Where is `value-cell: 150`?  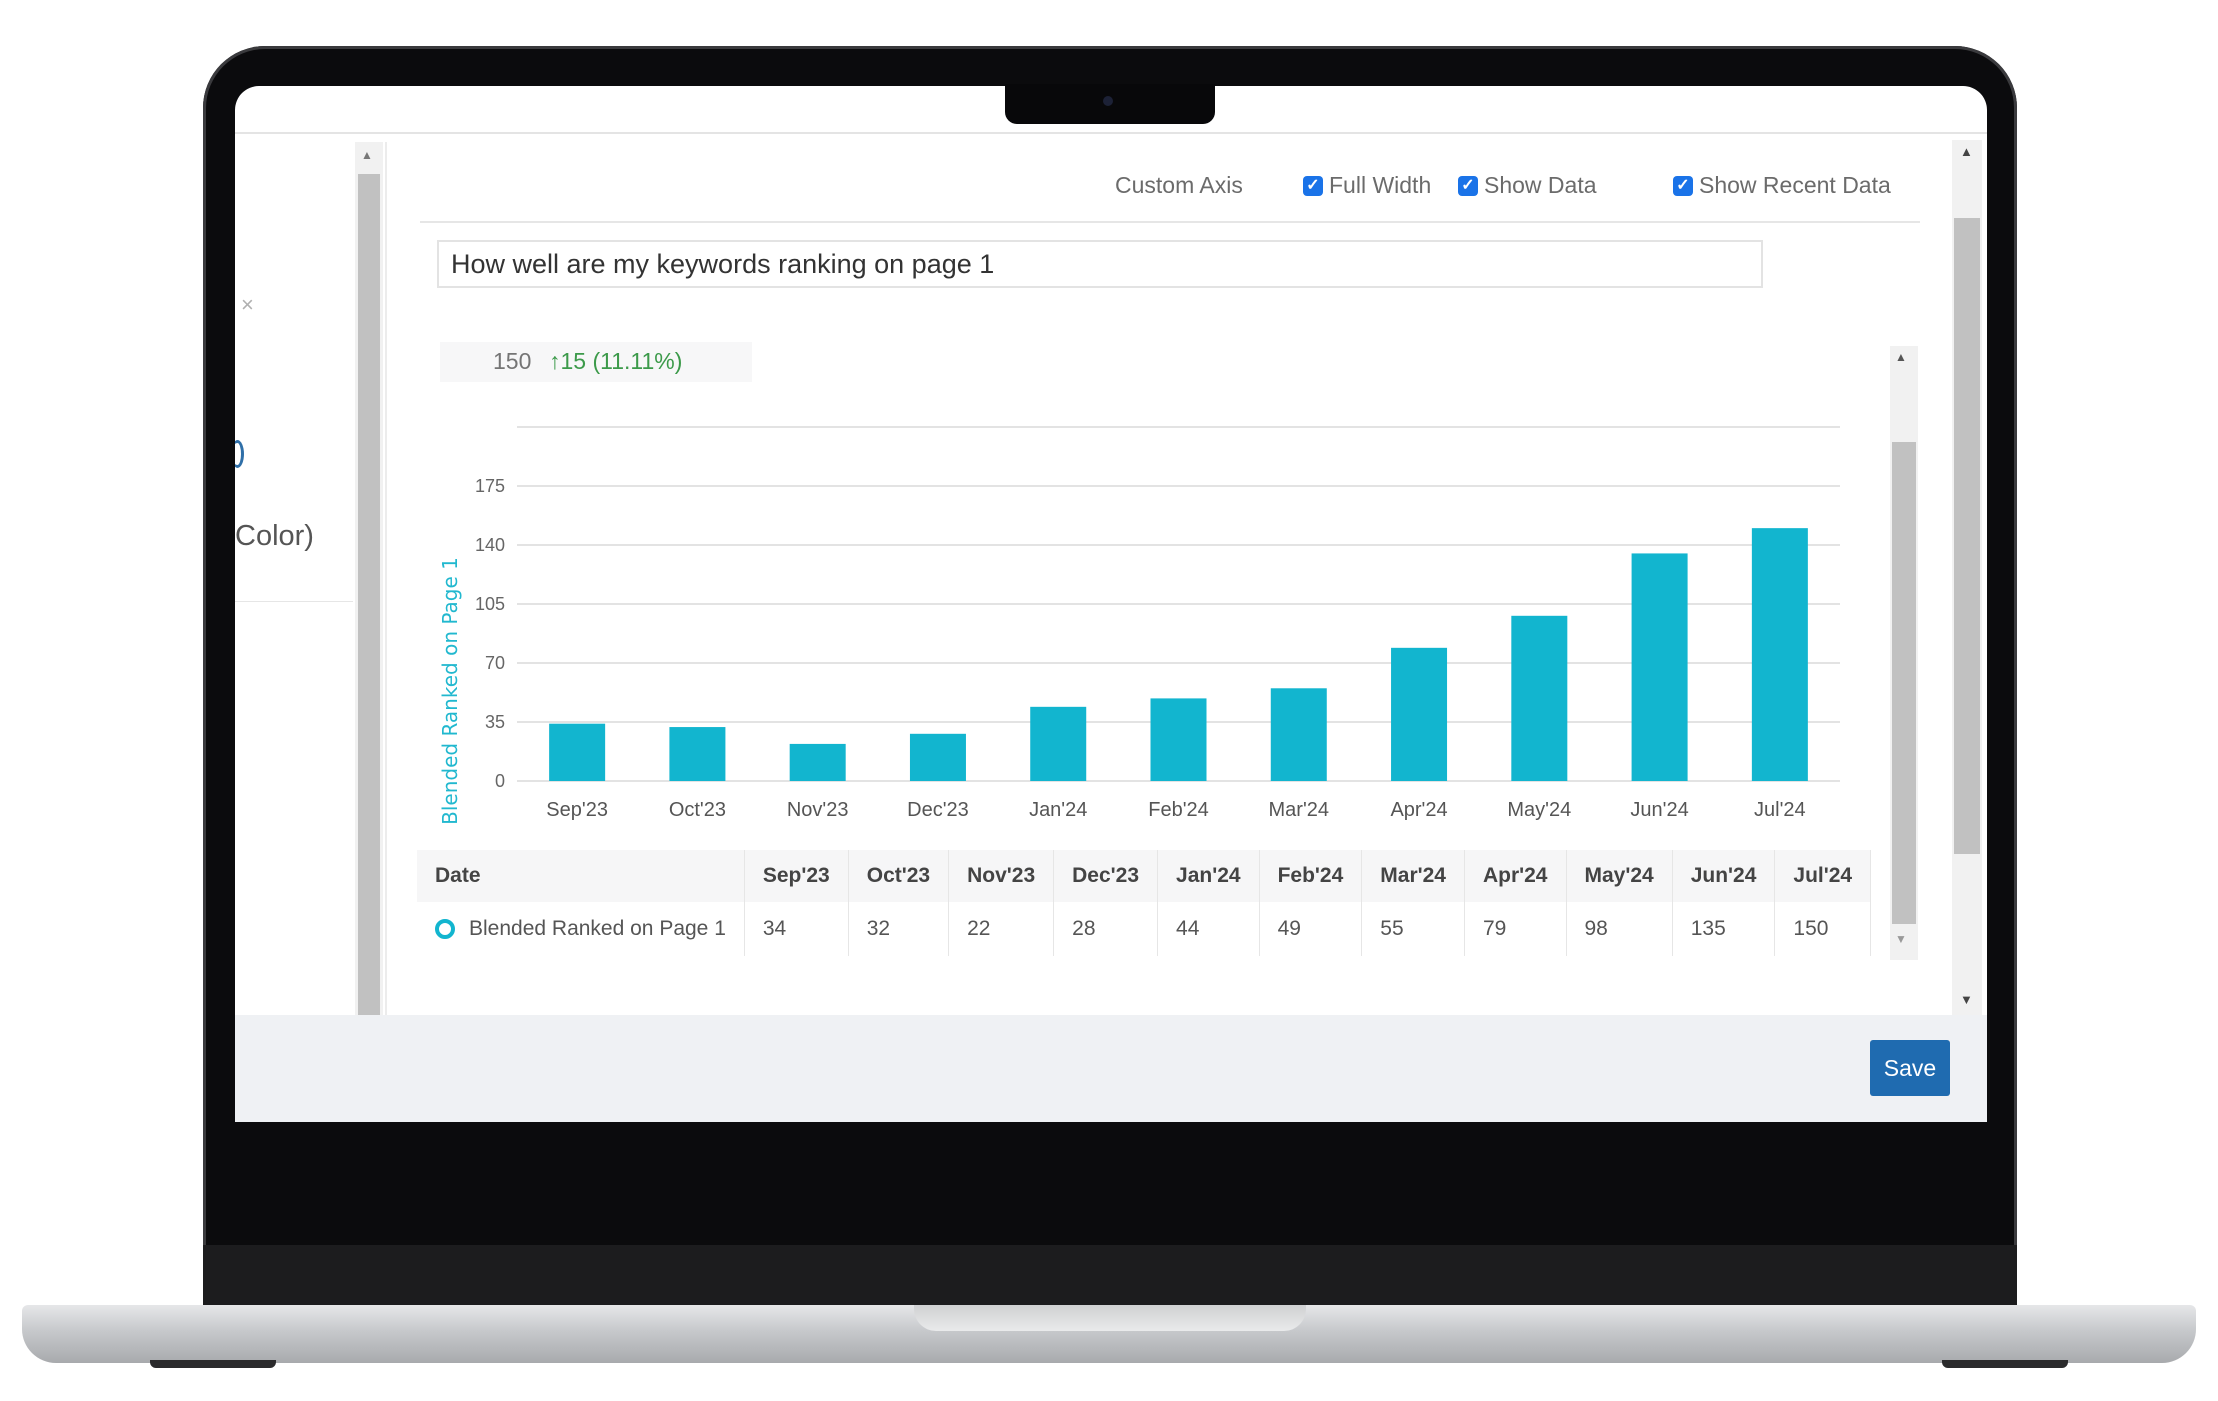 value-cell: 150 is located at coordinates (1823, 929).